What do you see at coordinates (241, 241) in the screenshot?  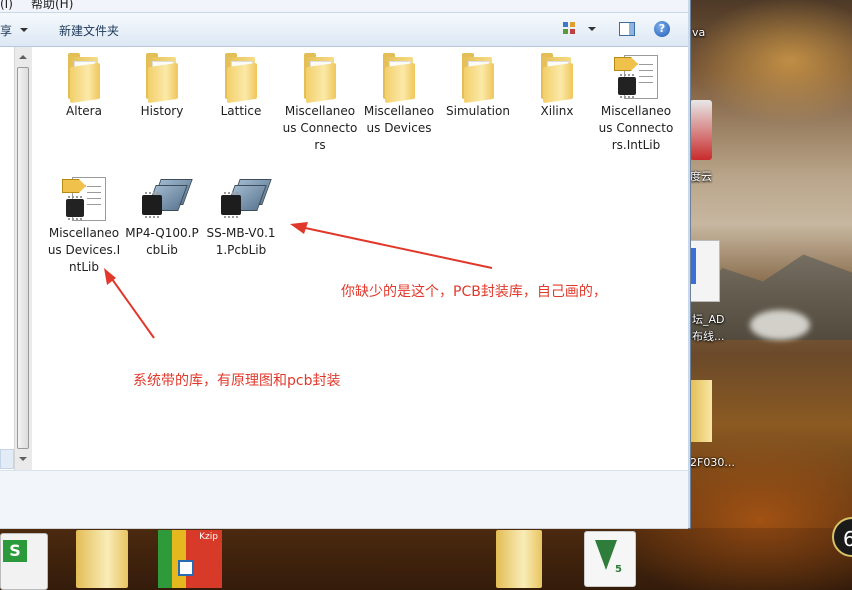 I see `file-label: SS-MB-V0.11.PcbLib` at bounding box center [241, 241].